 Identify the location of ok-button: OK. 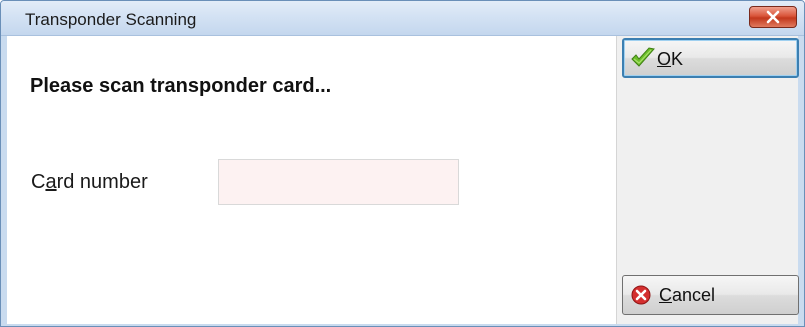
(710, 58).